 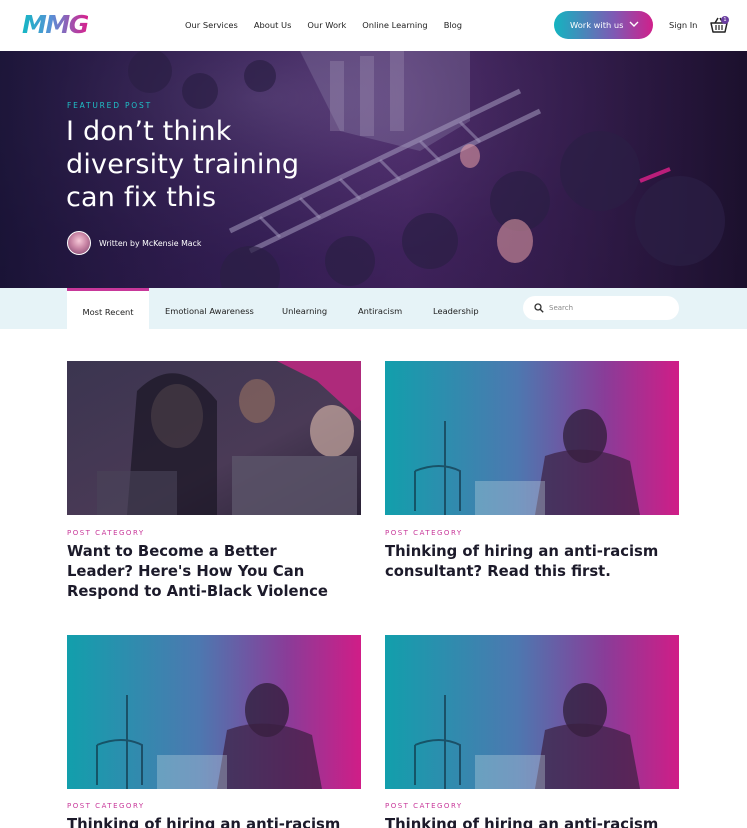 I want to click on work-with-us-button: Work with us, so click(x=603, y=25).